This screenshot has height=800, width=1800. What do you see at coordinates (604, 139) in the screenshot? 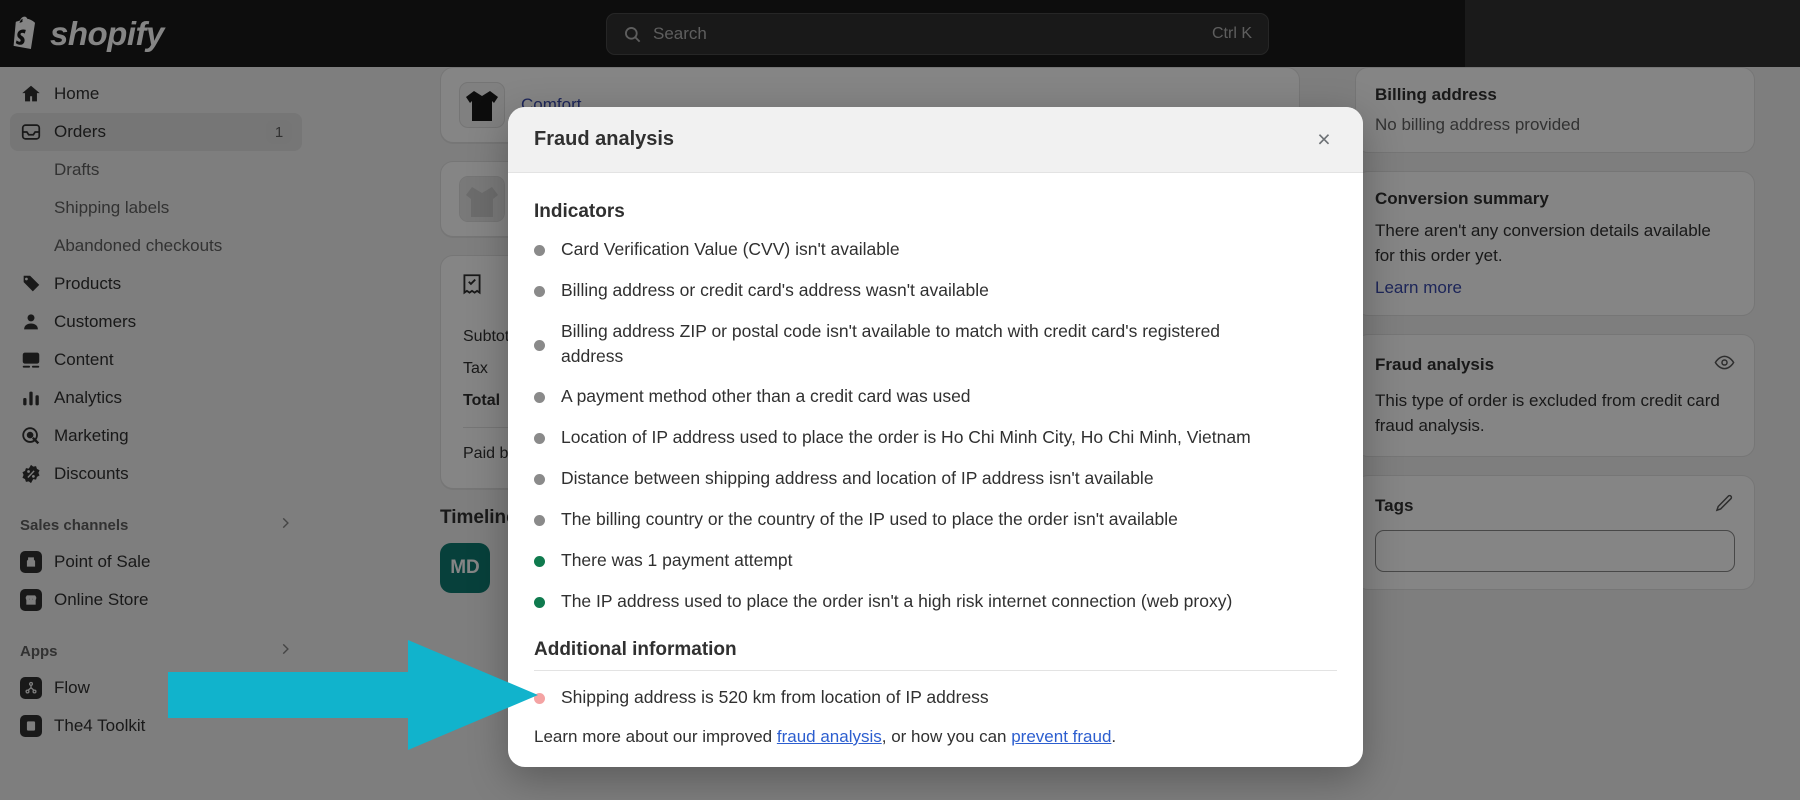
I see `modal-title: Fraud analysis` at bounding box center [604, 139].